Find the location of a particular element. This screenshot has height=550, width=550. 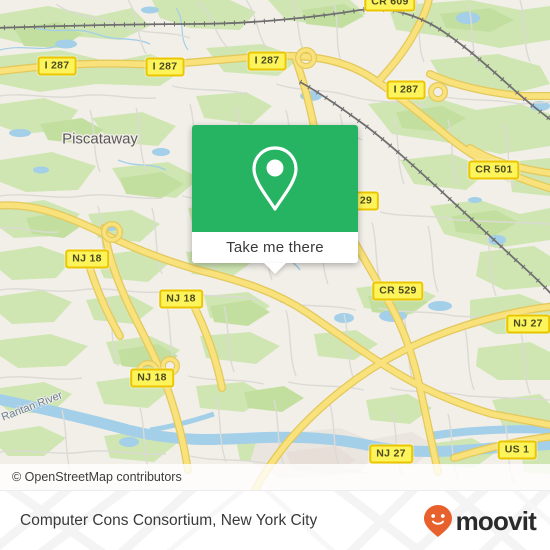

place-label-piscataway: Piscataway is located at coordinates (100, 139).